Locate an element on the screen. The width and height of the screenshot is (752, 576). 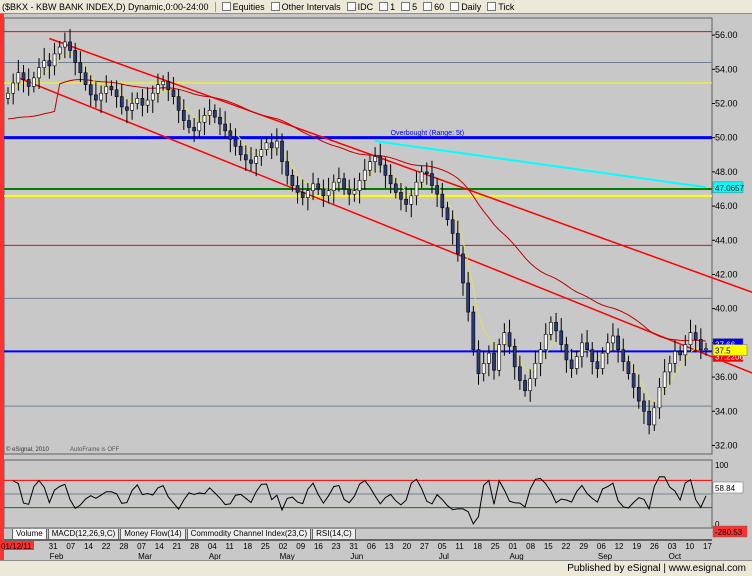
x-tick-label: 20 is located at coordinates (406, 546).